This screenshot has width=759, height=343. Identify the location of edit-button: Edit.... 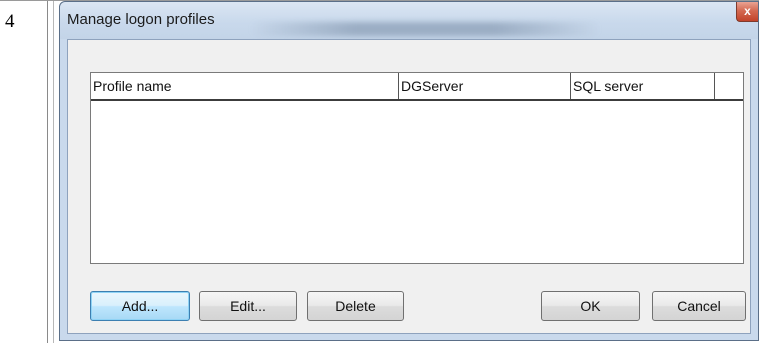
(248, 306).